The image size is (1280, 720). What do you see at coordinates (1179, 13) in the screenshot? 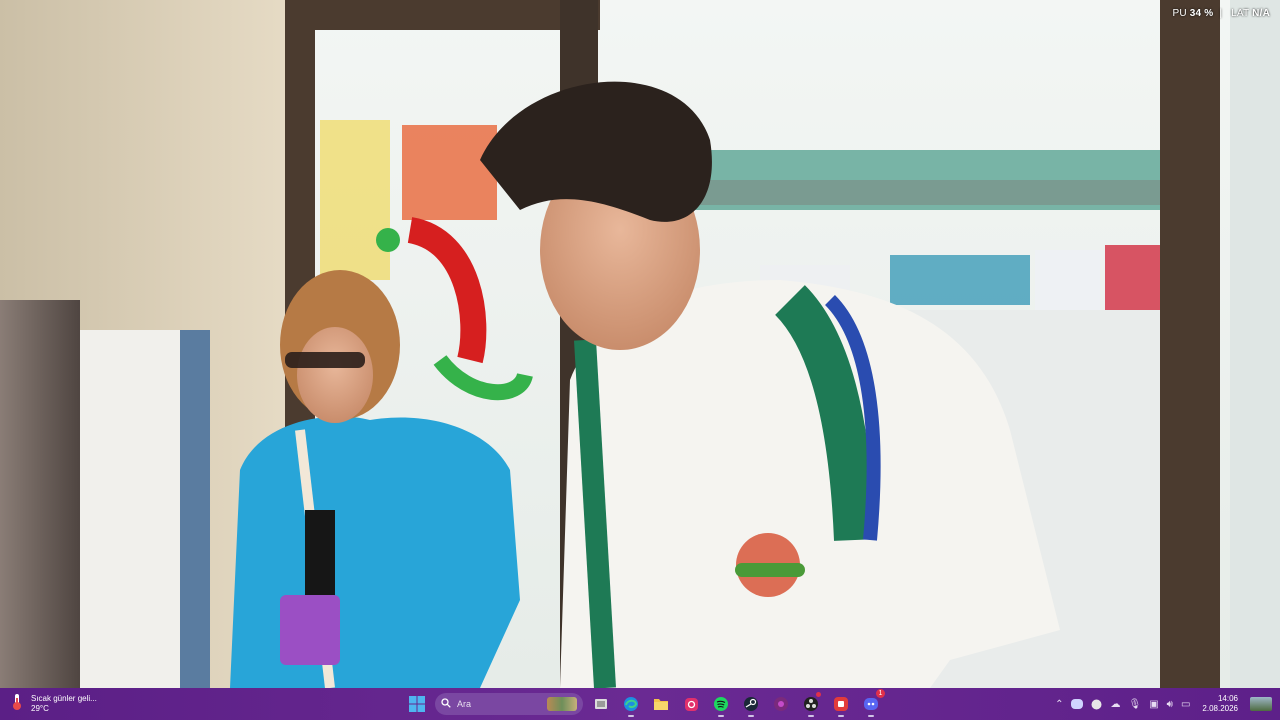
I see `cpu-label: PU` at bounding box center [1179, 13].